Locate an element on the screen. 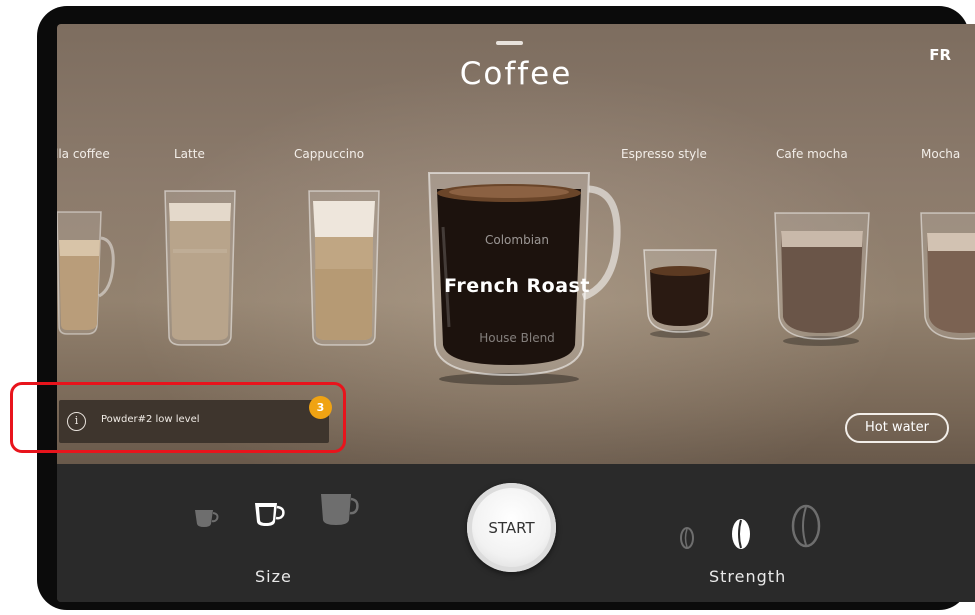 The width and height of the screenshot is (975, 615). start-button: START is located at coordinates (511, 527).